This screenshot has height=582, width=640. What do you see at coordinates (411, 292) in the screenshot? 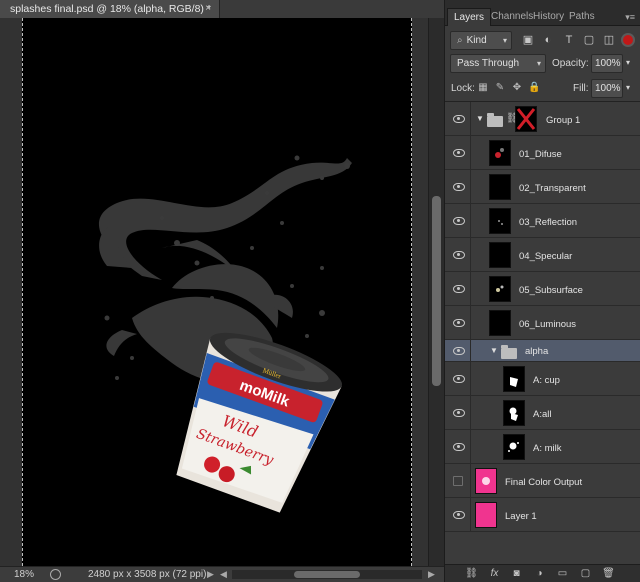
I see `guide-right` at bounding box center [411, 292].